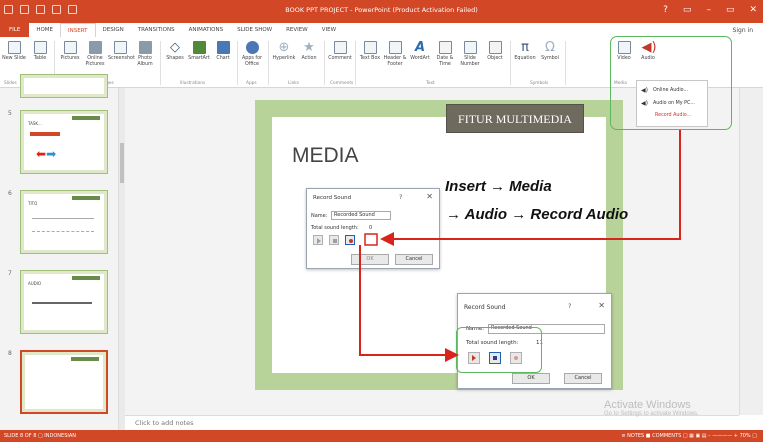 The width and height of the screenshot is (763, 442). I want to click on apps-for-office-button: Apps for Office, so click(252, 60).